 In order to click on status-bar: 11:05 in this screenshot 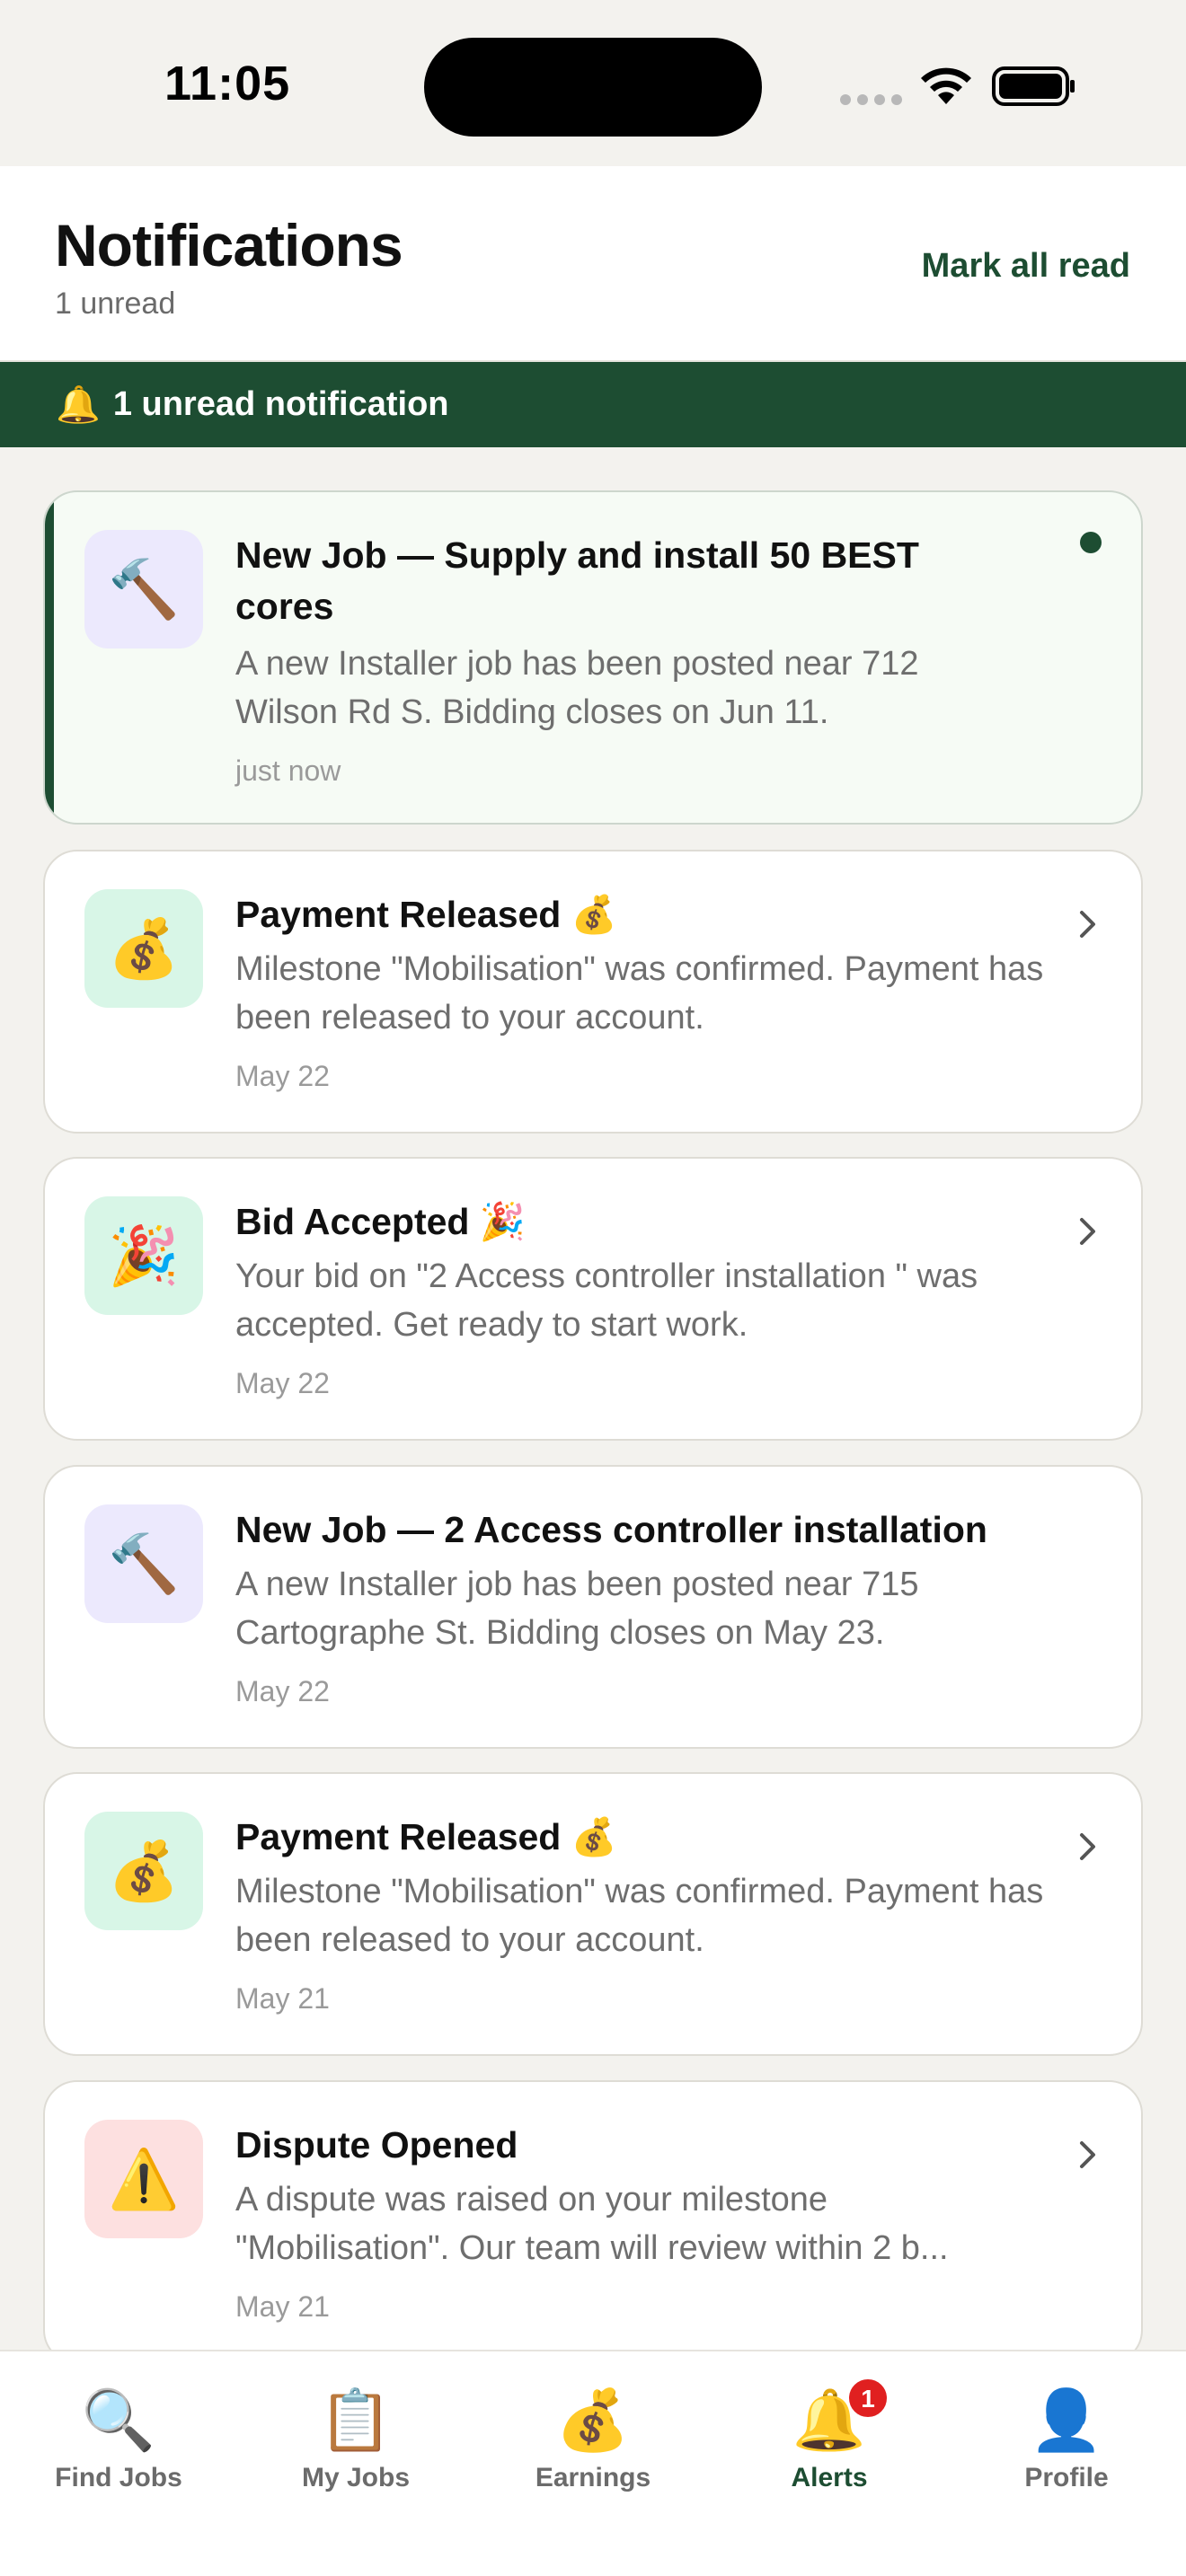, I will do `click(593, 83)`.